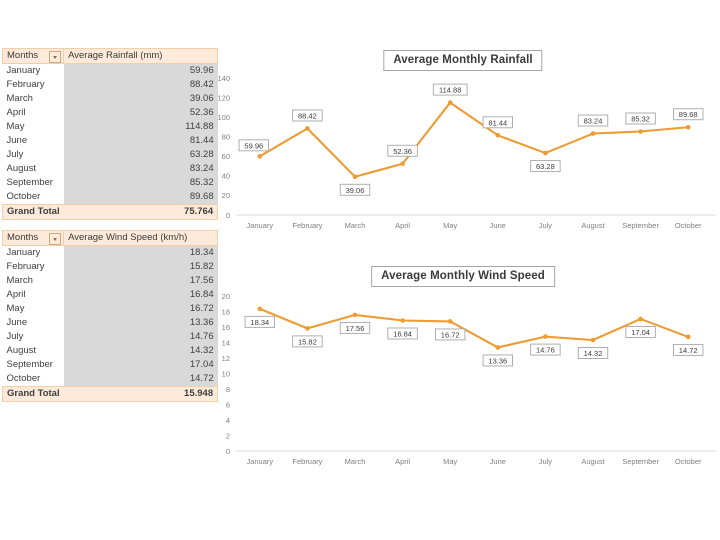 This screenshot has width=720, height=540. I want to click on data-label: 18.34, so click(259, 321).